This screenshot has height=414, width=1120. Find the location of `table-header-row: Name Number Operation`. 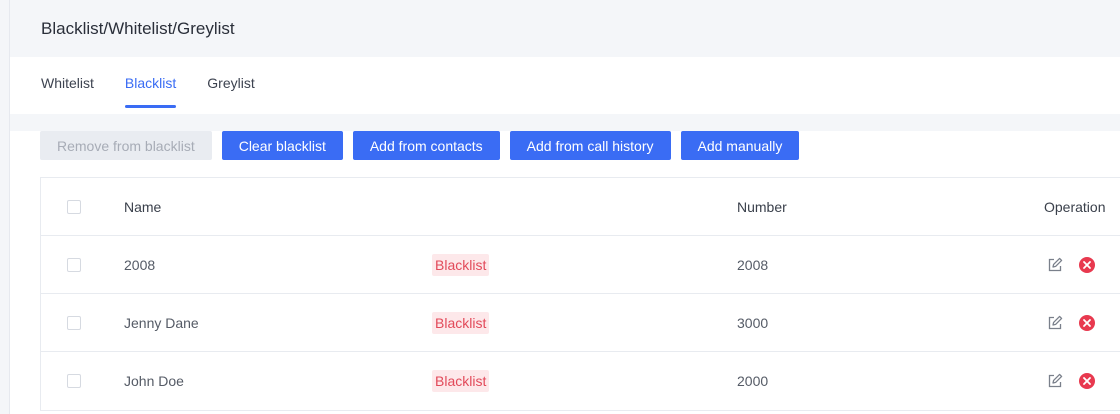

table-header-row: Name Number Operation is located at coordinates (580, 207).